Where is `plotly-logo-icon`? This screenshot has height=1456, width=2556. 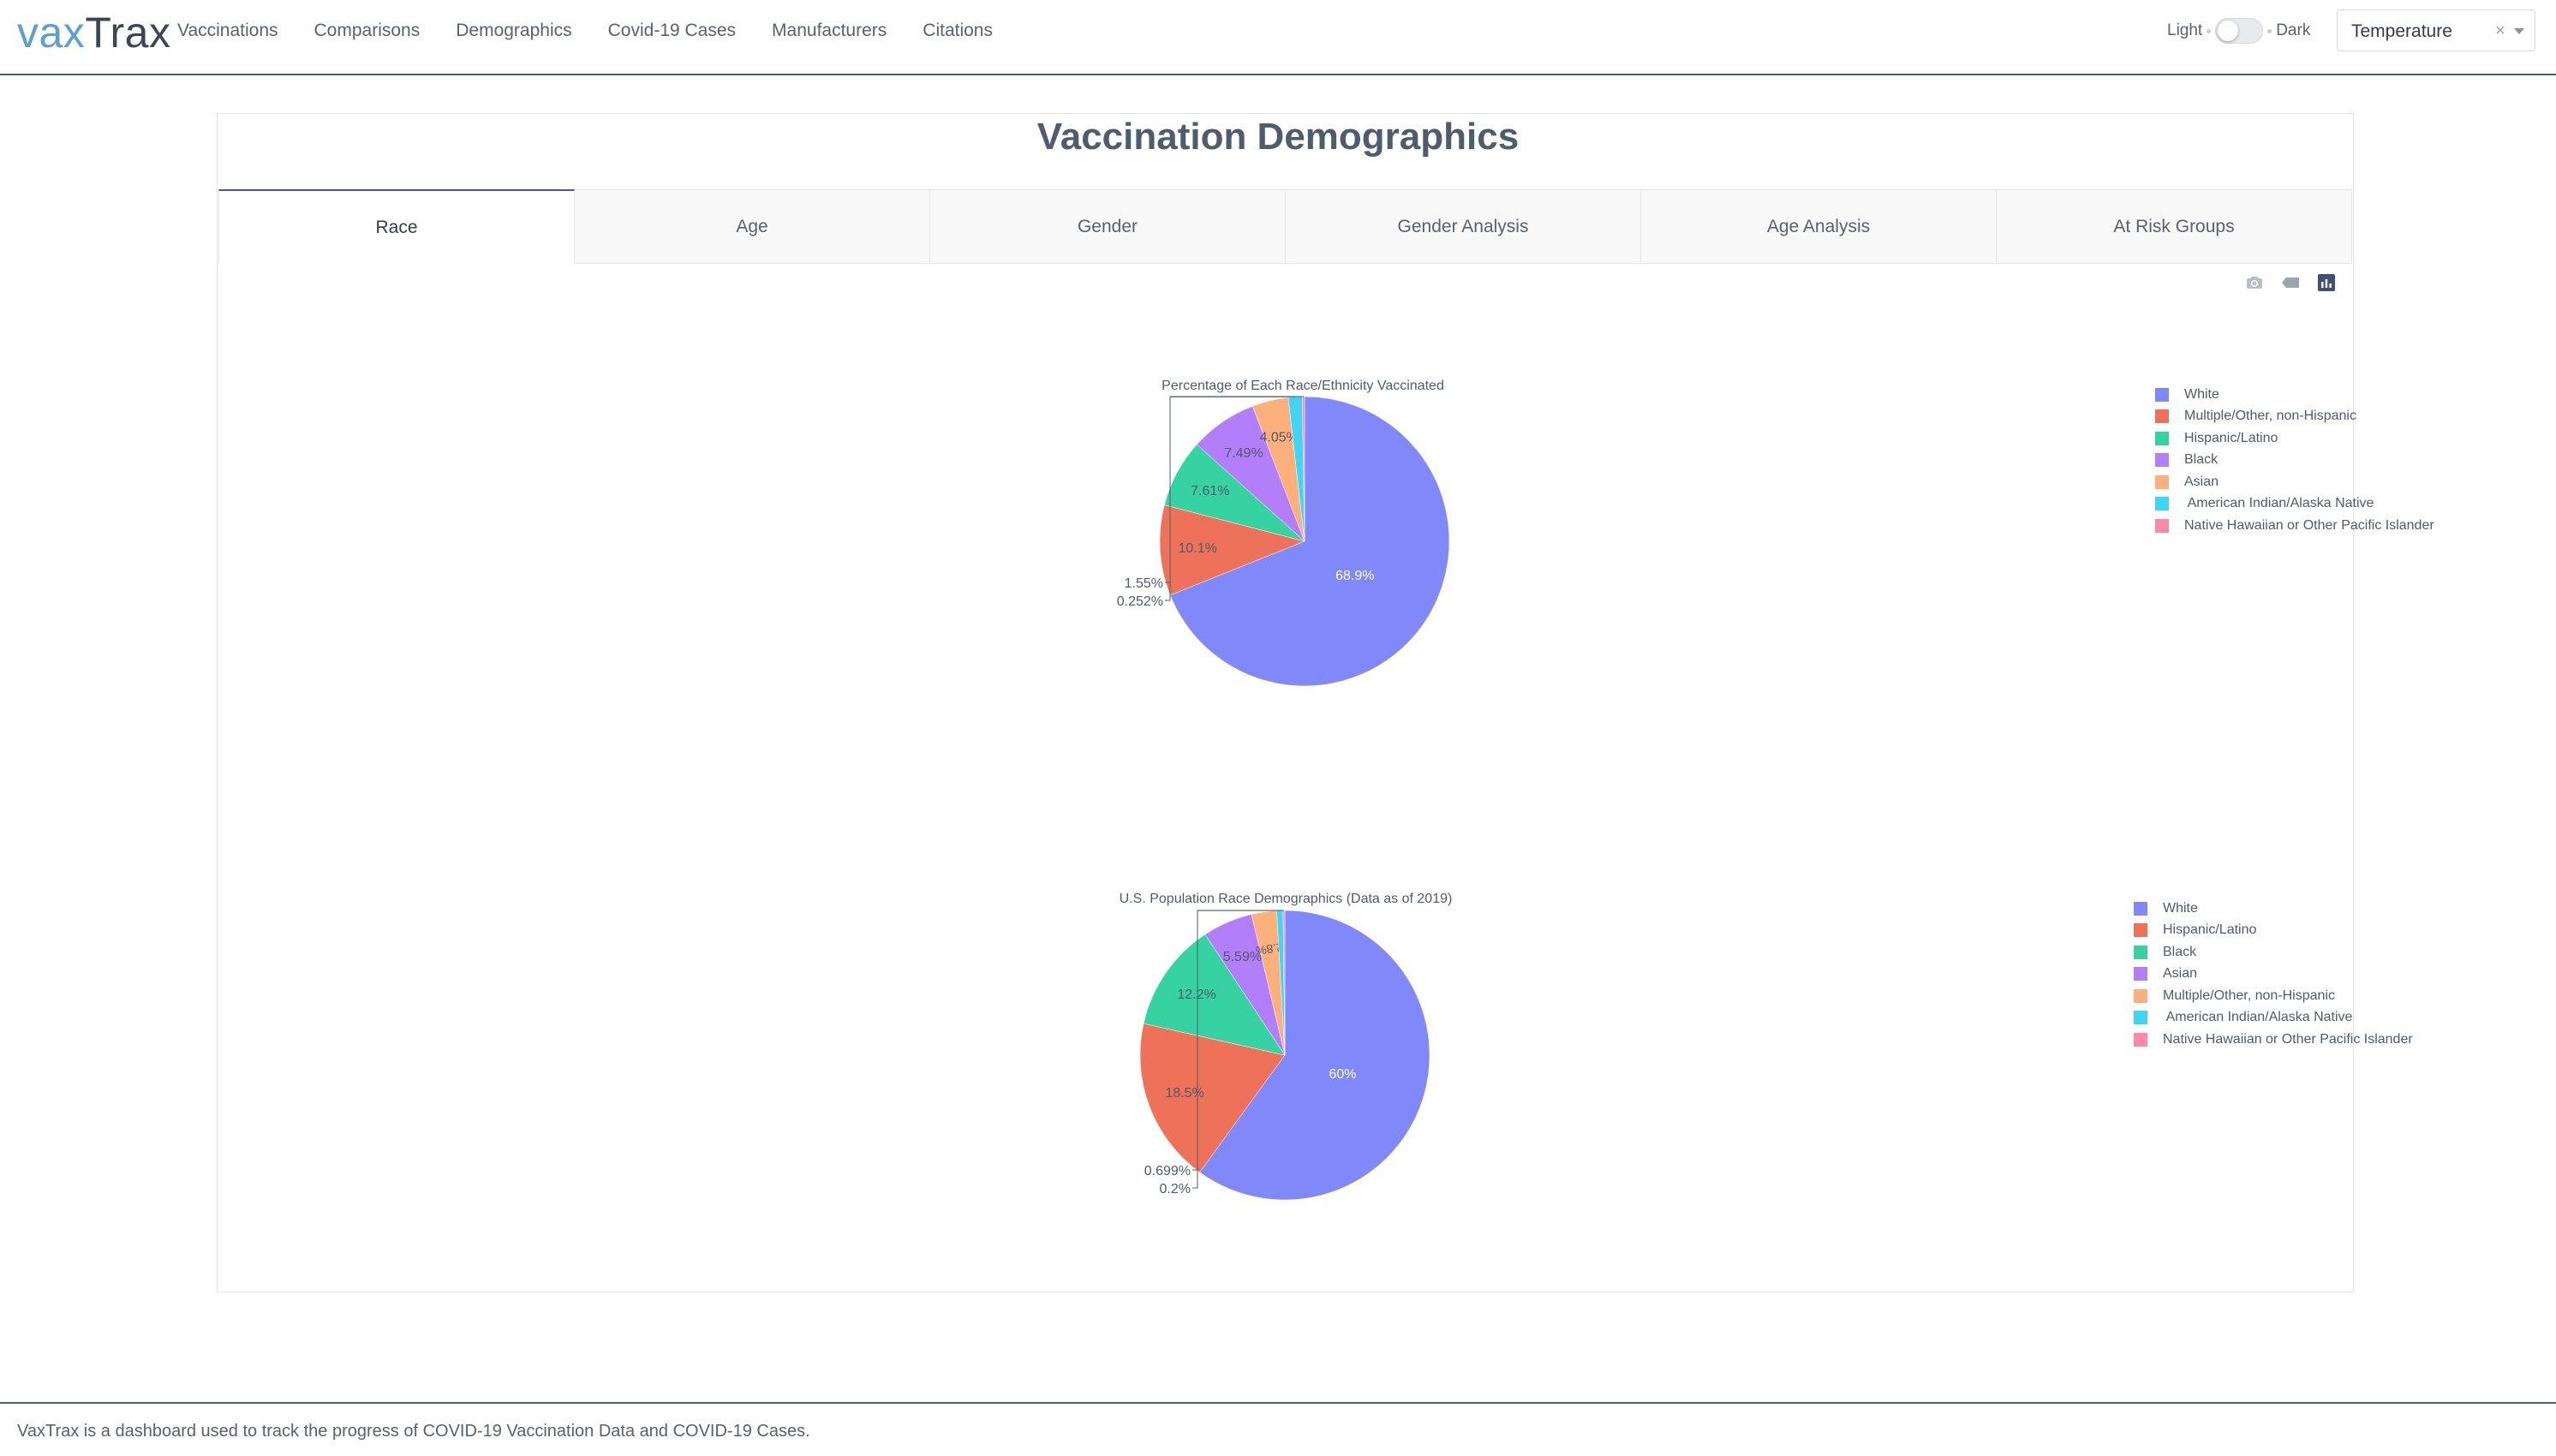 plotly-logo-icon is located at coordinates (2326, 282).